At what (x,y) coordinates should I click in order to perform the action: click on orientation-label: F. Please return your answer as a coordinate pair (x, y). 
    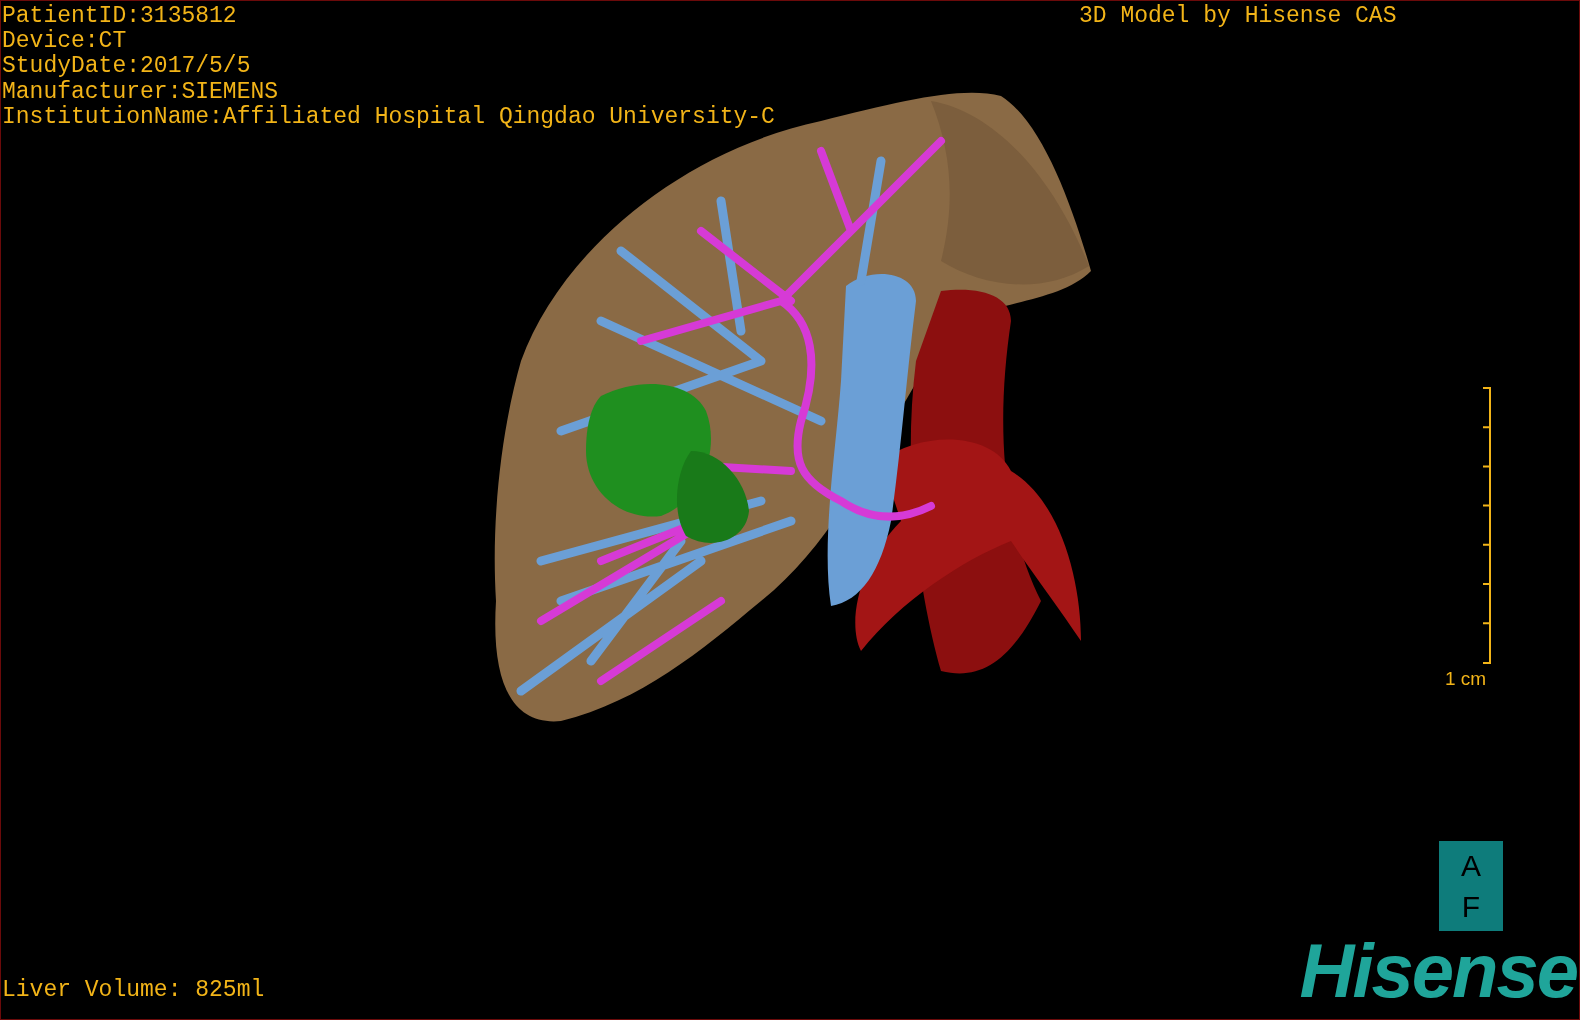
    Looking at the image, I should click on (1471, 906).